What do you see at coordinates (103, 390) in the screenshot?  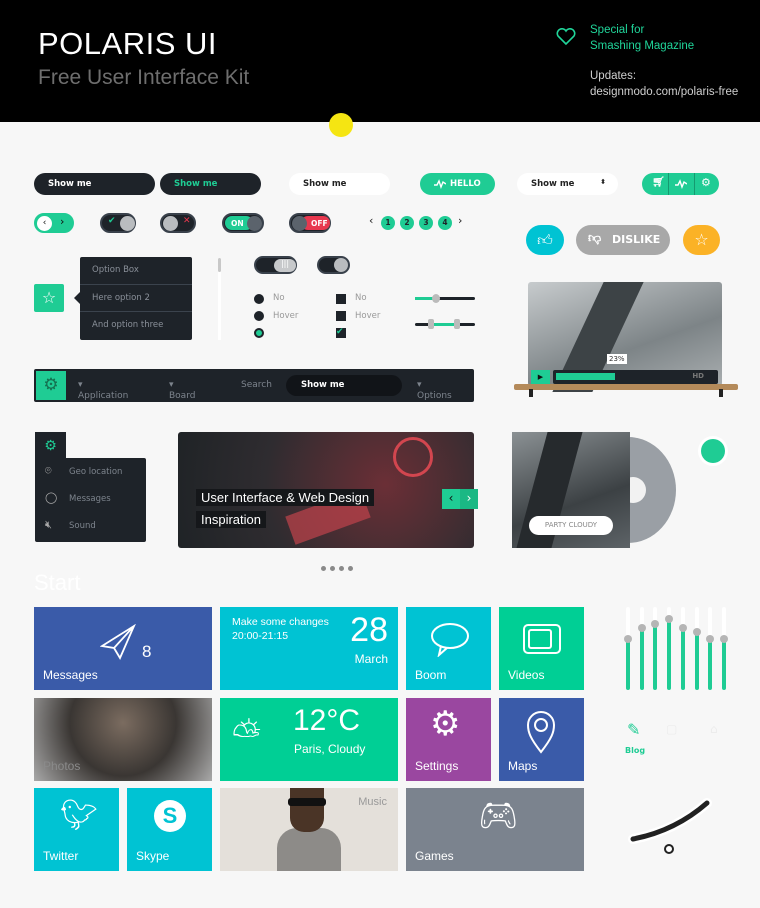 I see `nav-application: Application ▾` at bounding box center [103, 390].